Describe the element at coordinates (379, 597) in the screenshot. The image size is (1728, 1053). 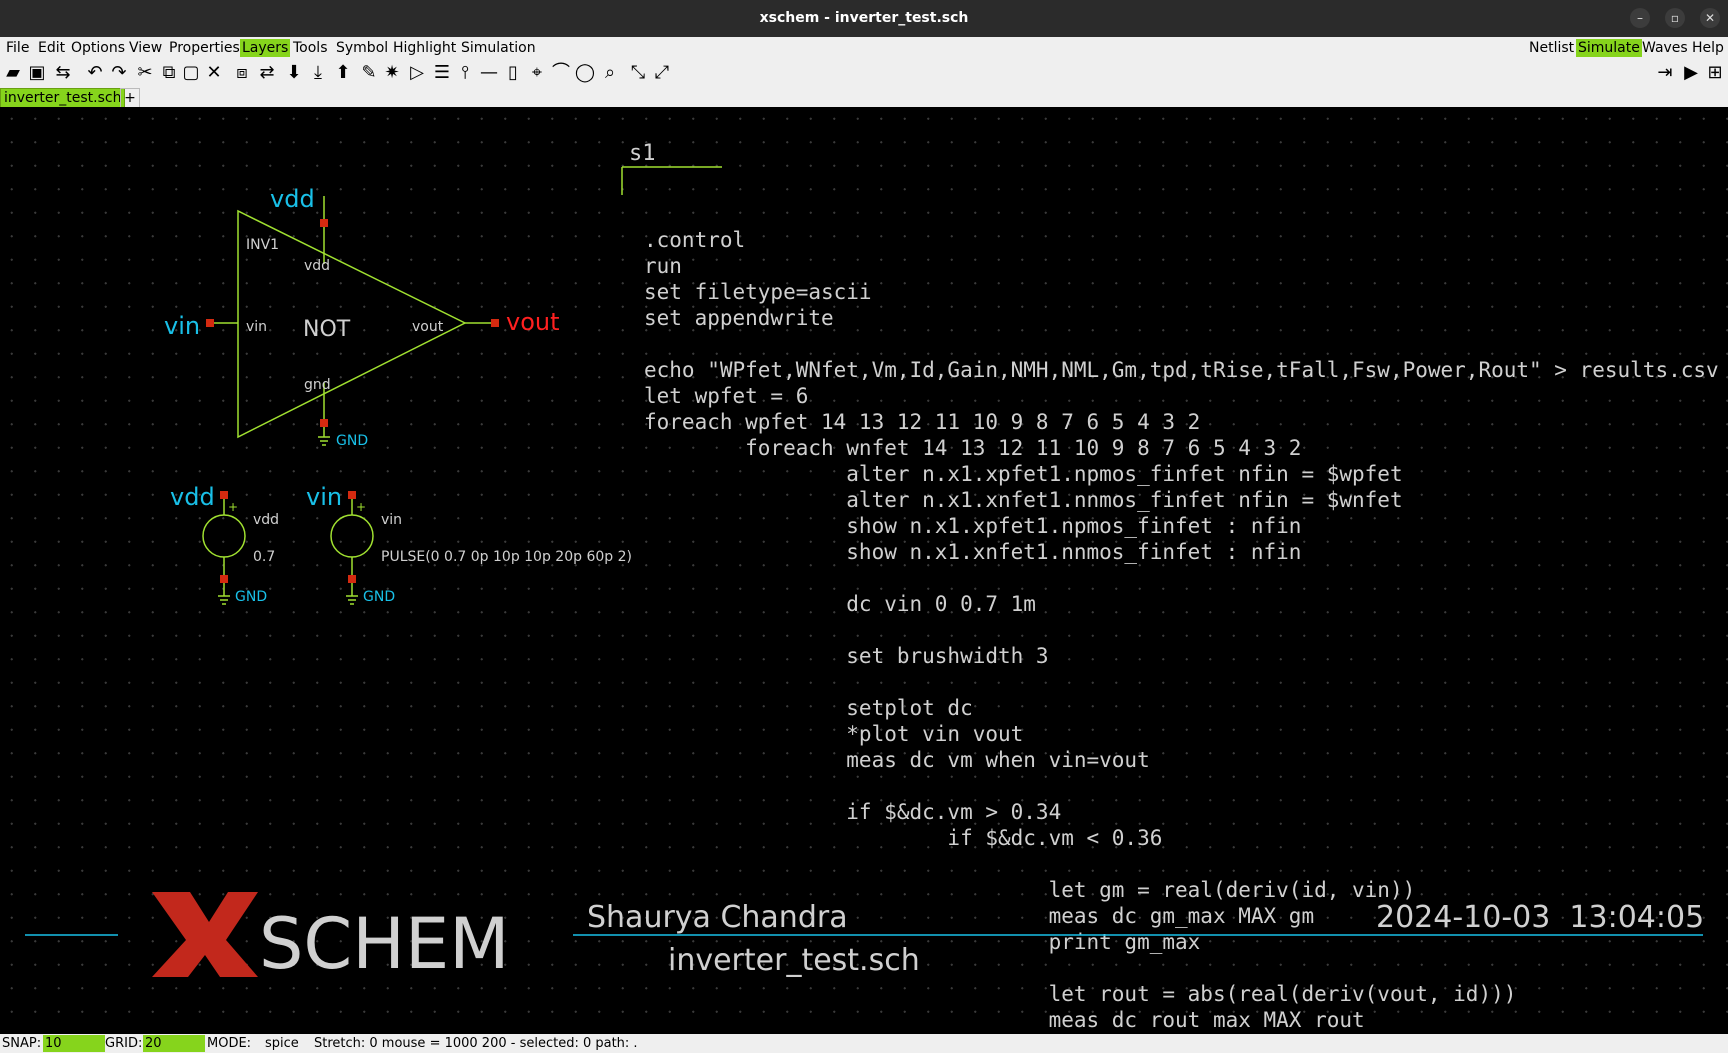
I see `vin-source-gnd-label: GND` at that location.